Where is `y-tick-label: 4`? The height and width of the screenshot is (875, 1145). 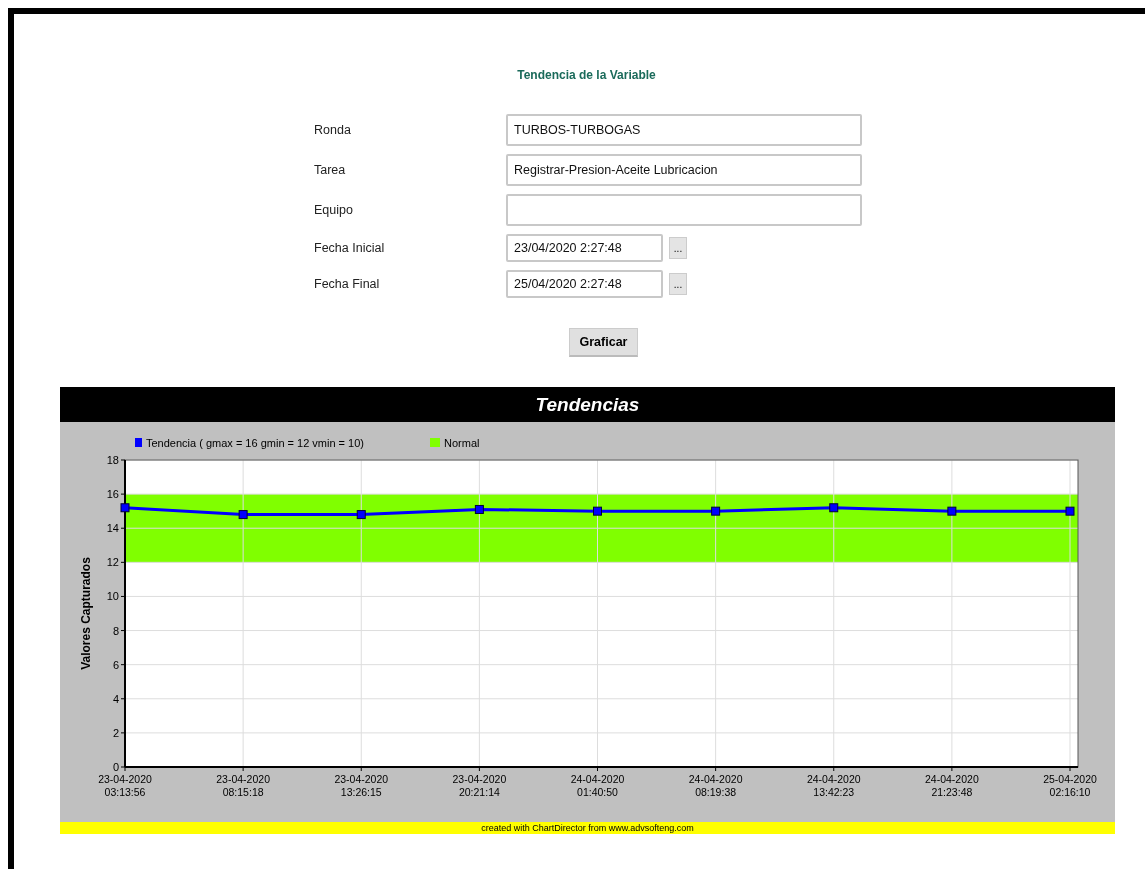 y-tick-label: 4 is located at coordinates (115, 698).